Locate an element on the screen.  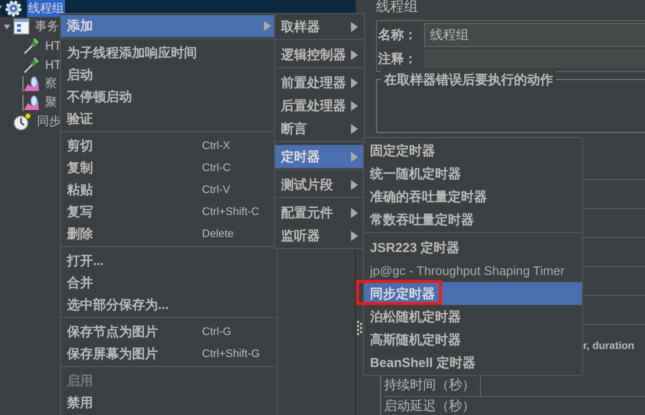
shortcut-label: Ctrl-V is located at coordinates (216, 190).